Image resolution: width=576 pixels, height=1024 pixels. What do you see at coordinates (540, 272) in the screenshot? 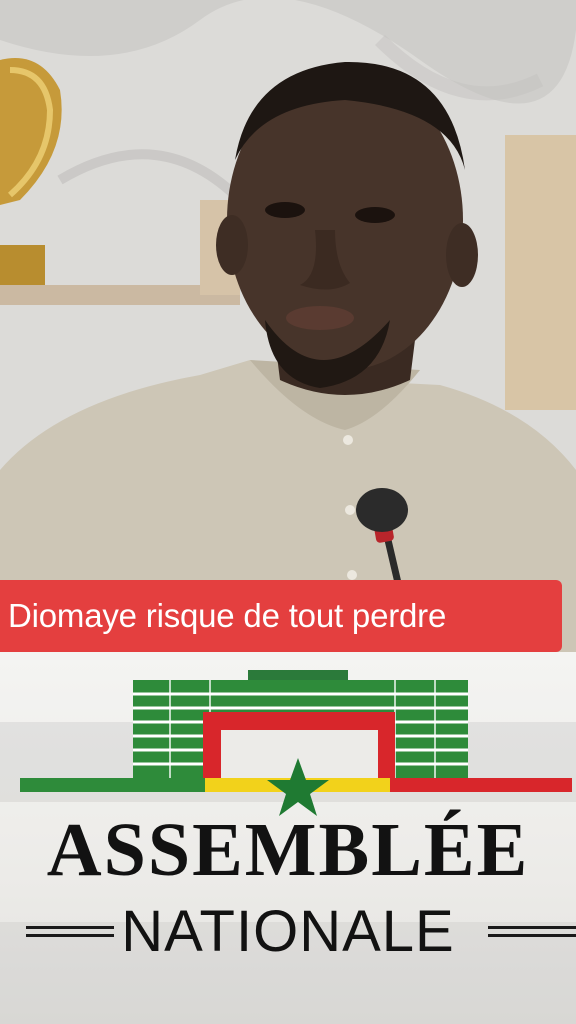
I see `cabinet` at bounding box center [540, 272].